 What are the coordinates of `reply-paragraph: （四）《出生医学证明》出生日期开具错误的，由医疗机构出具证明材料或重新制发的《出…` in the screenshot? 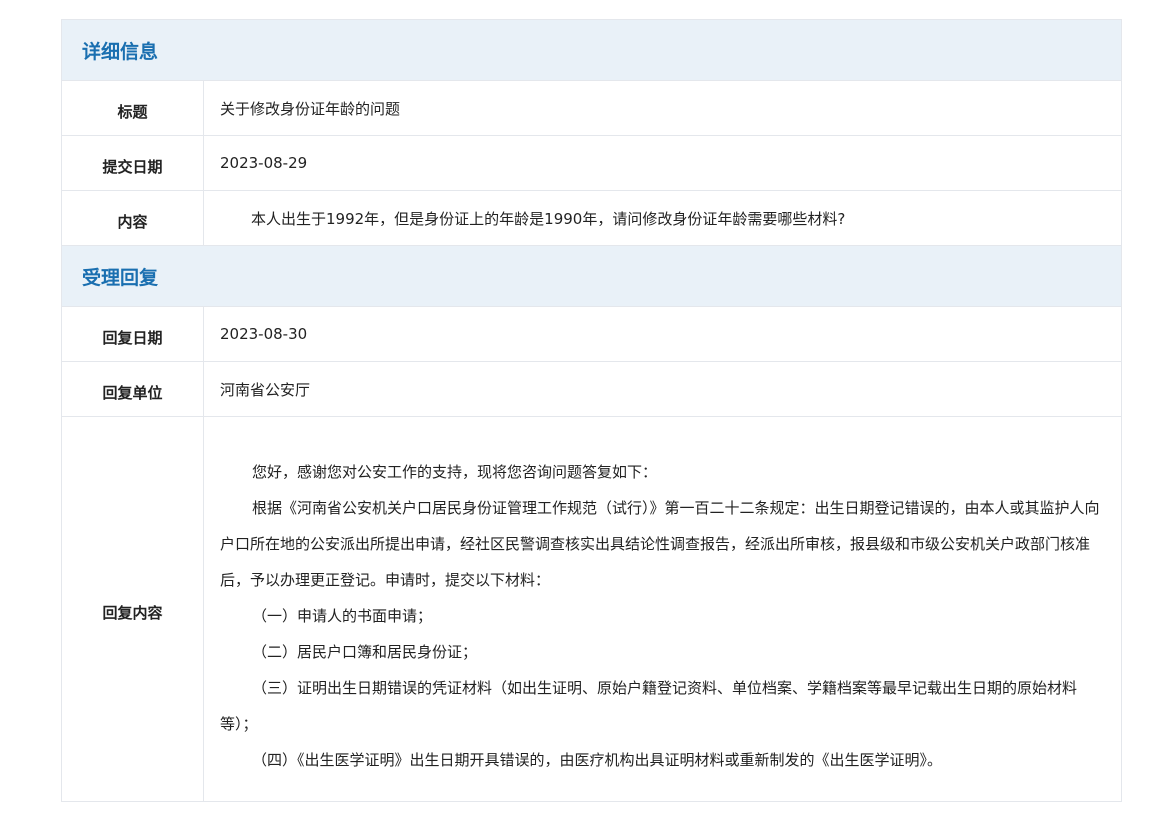 It's located at (597, 760).